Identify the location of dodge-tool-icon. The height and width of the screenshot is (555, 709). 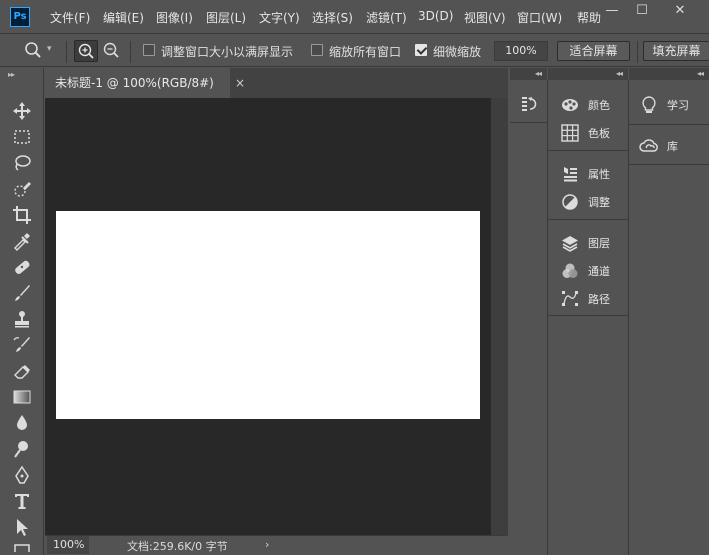
(22, 449).